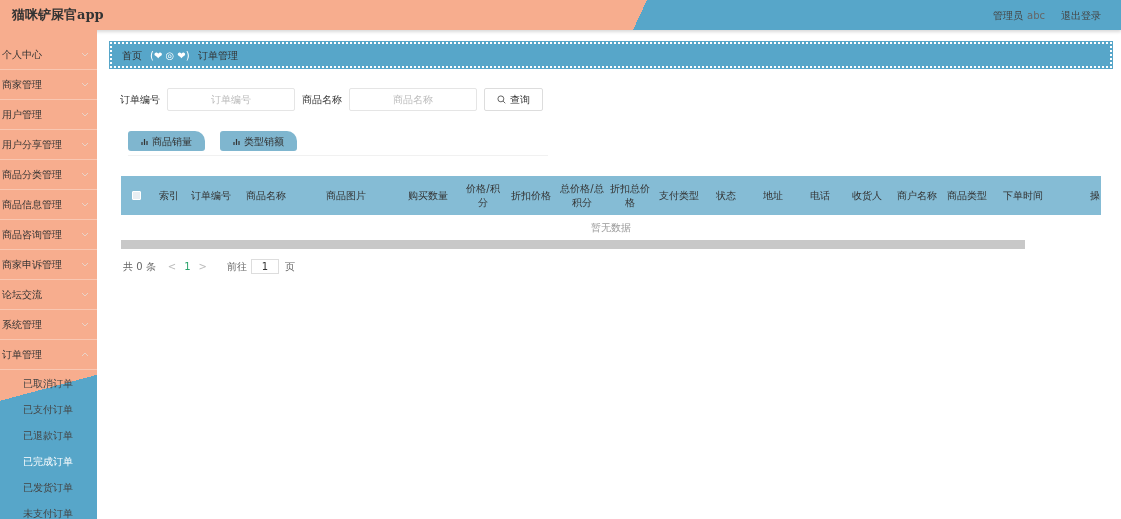 The height and width of the screenshot is (519, 1121). I want to click on select-all-checkbox, so click(136, 195).